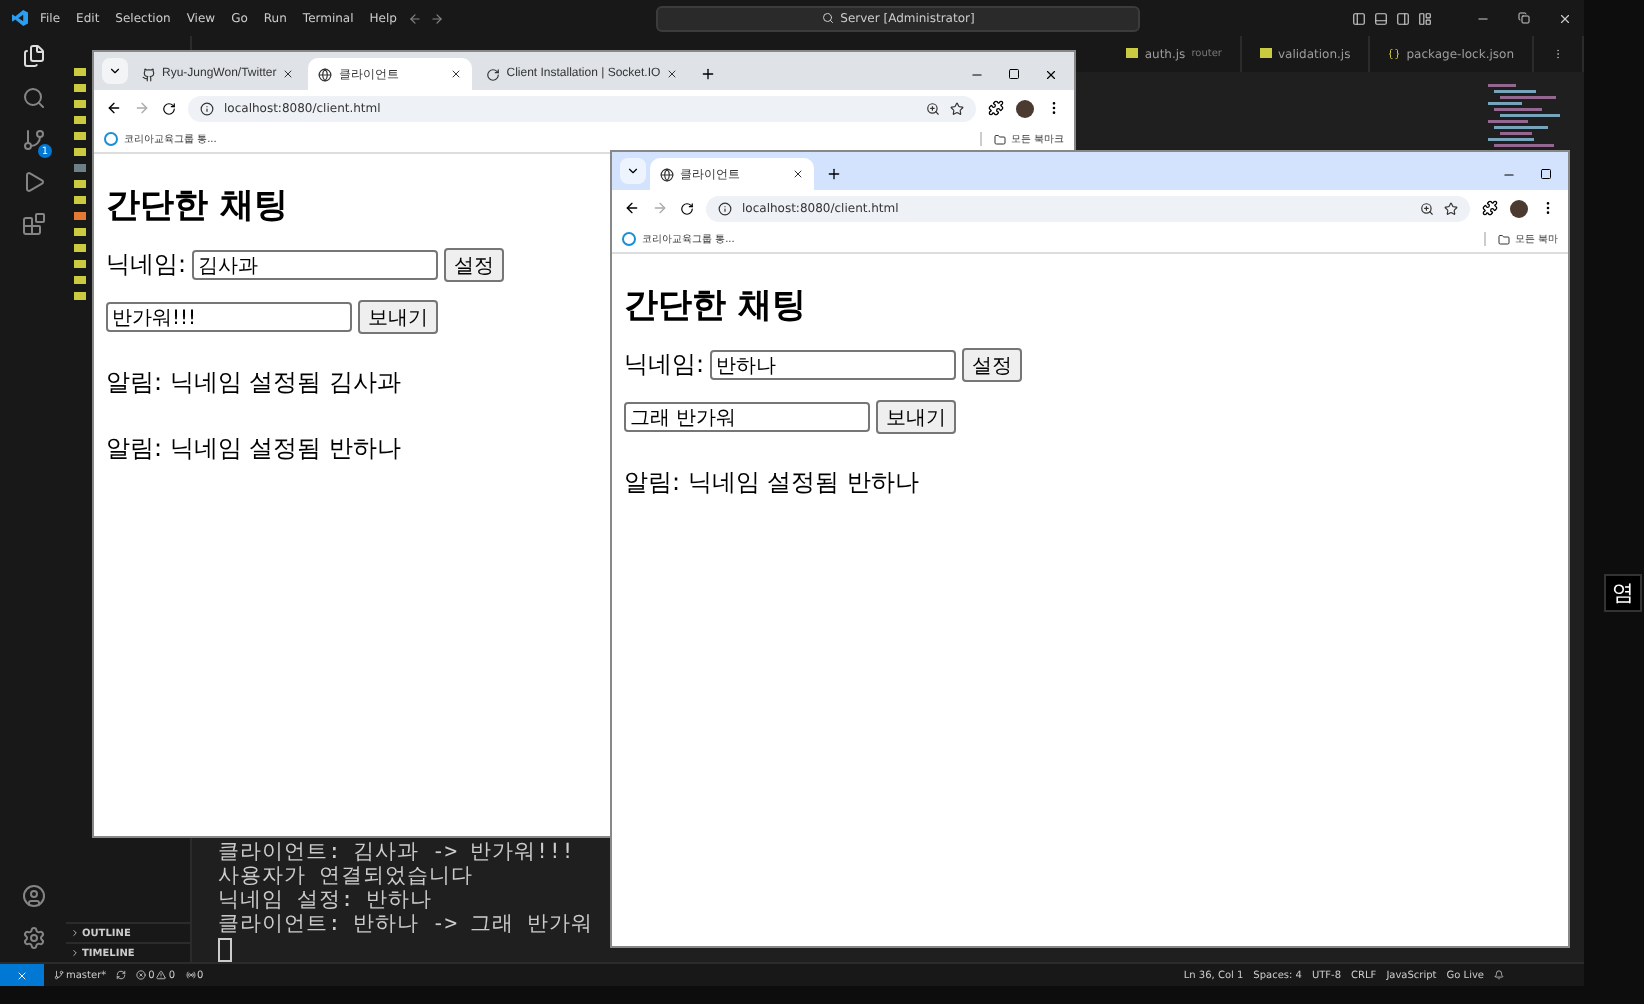  Describe the element at coordinates (1623, 593) in the screenshot. I see `side-label: 염` at that location.